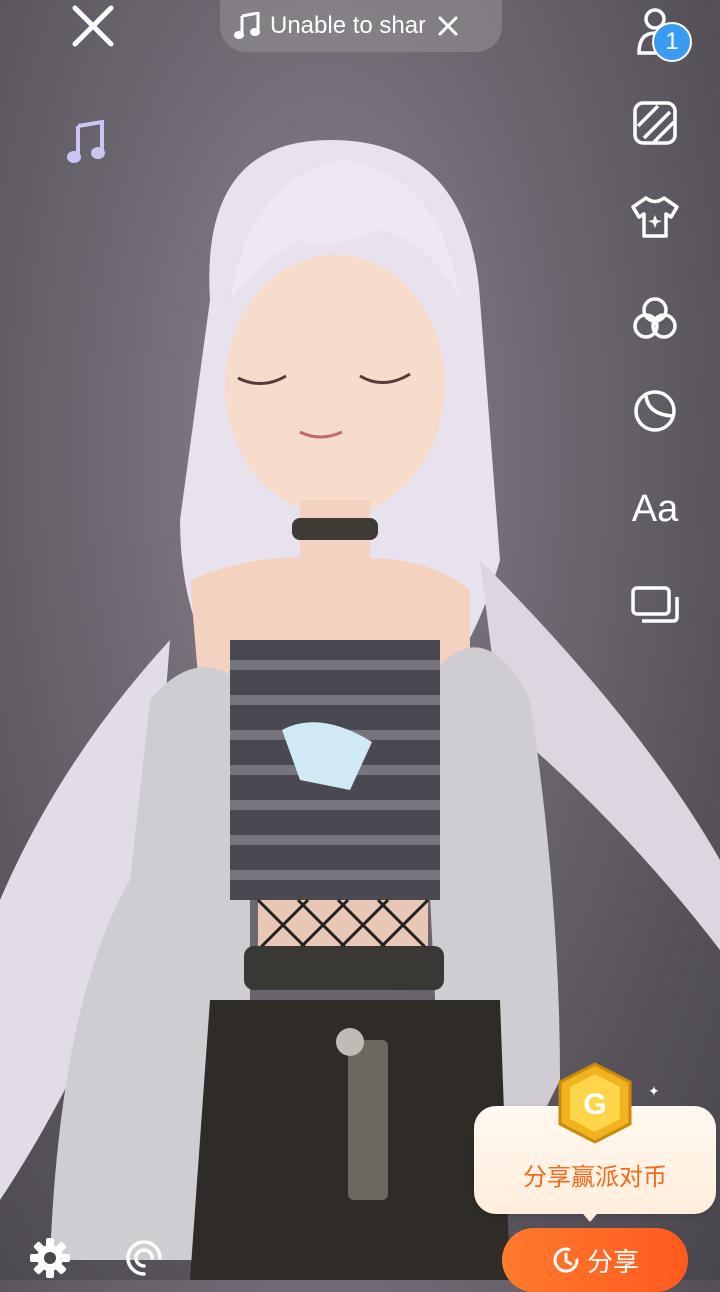 Image resolution: width=720 pixels, height=1292 pixels. I want to click on layers-icon, so click(655, 604).